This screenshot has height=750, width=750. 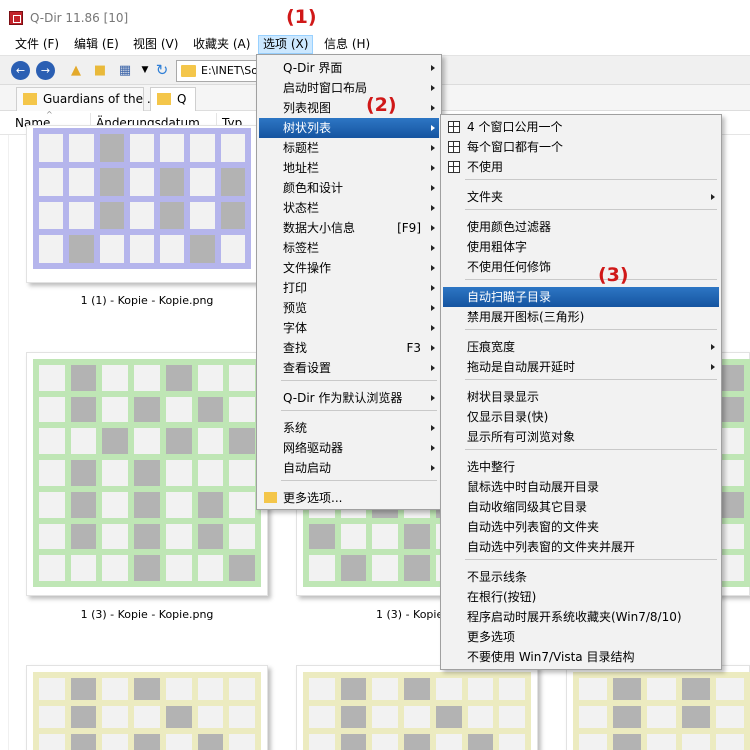 I want to click on tree-menu-item: 使用颜色过滤器, so click(x=581, y=227).